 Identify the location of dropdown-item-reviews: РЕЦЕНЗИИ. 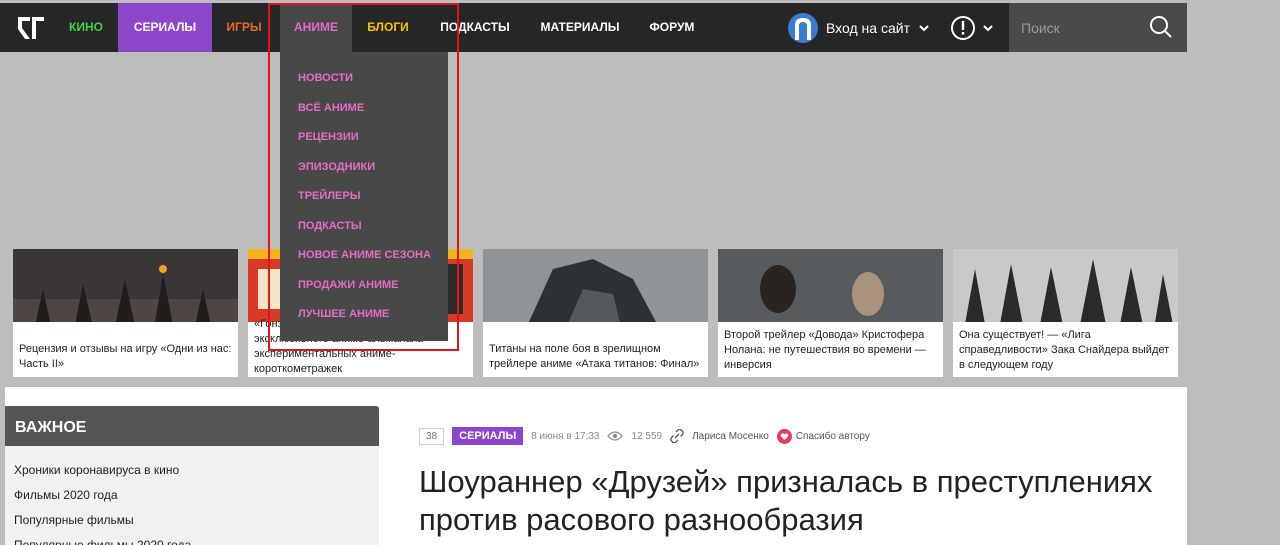
(364, 140).